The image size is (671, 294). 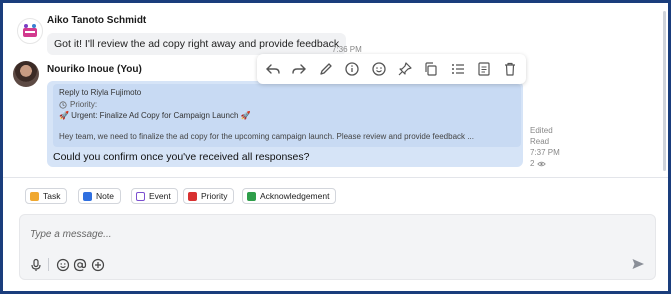 I want to click on send-icon, so click(x=638, y=264).